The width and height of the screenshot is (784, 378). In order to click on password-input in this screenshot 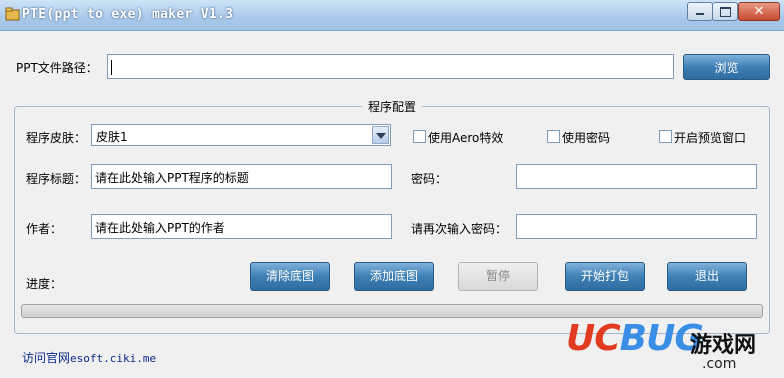, I will do `click(636, 176)`.